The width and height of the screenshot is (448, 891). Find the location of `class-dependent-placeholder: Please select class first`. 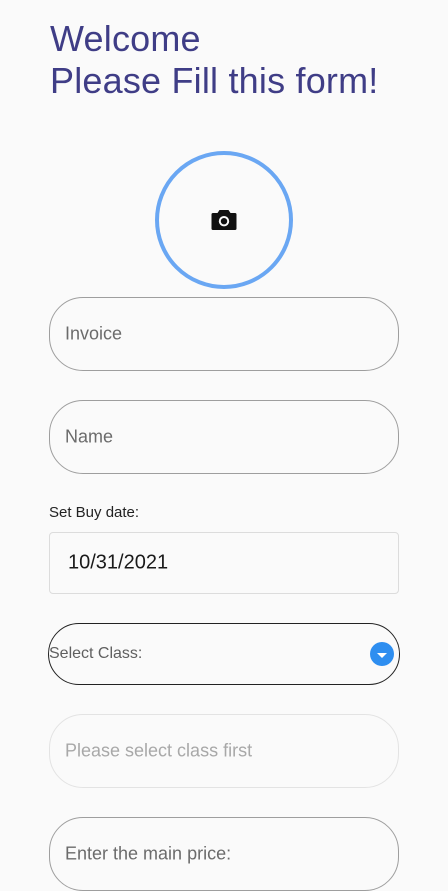

class-dependent-placeholder: Please select class first is located at coordinates (159, 750).